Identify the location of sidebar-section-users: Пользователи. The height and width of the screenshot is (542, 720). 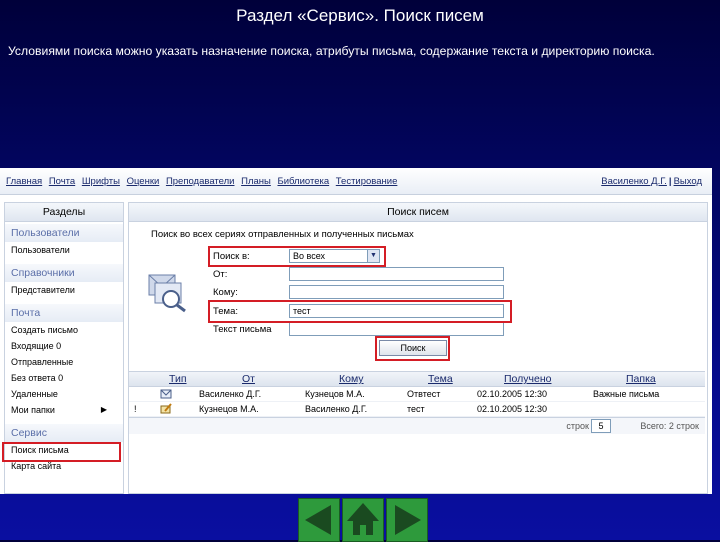
(64, 233).